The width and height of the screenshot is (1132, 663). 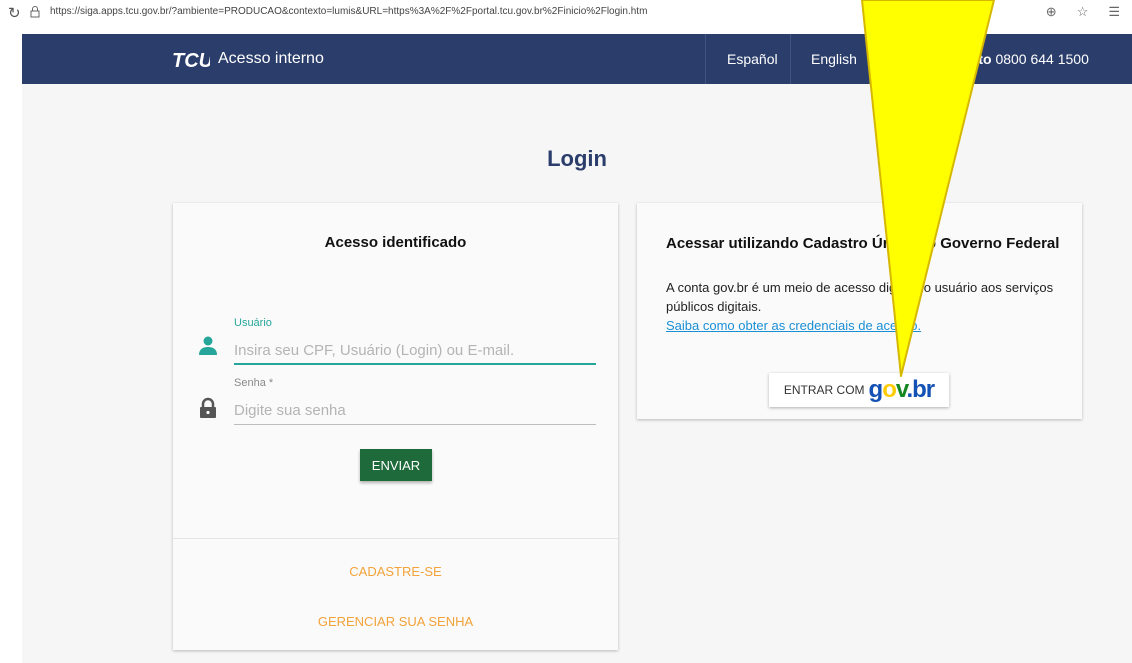 I want to click on favorites-list-icon: ☰, so click(x=1114, y=12).